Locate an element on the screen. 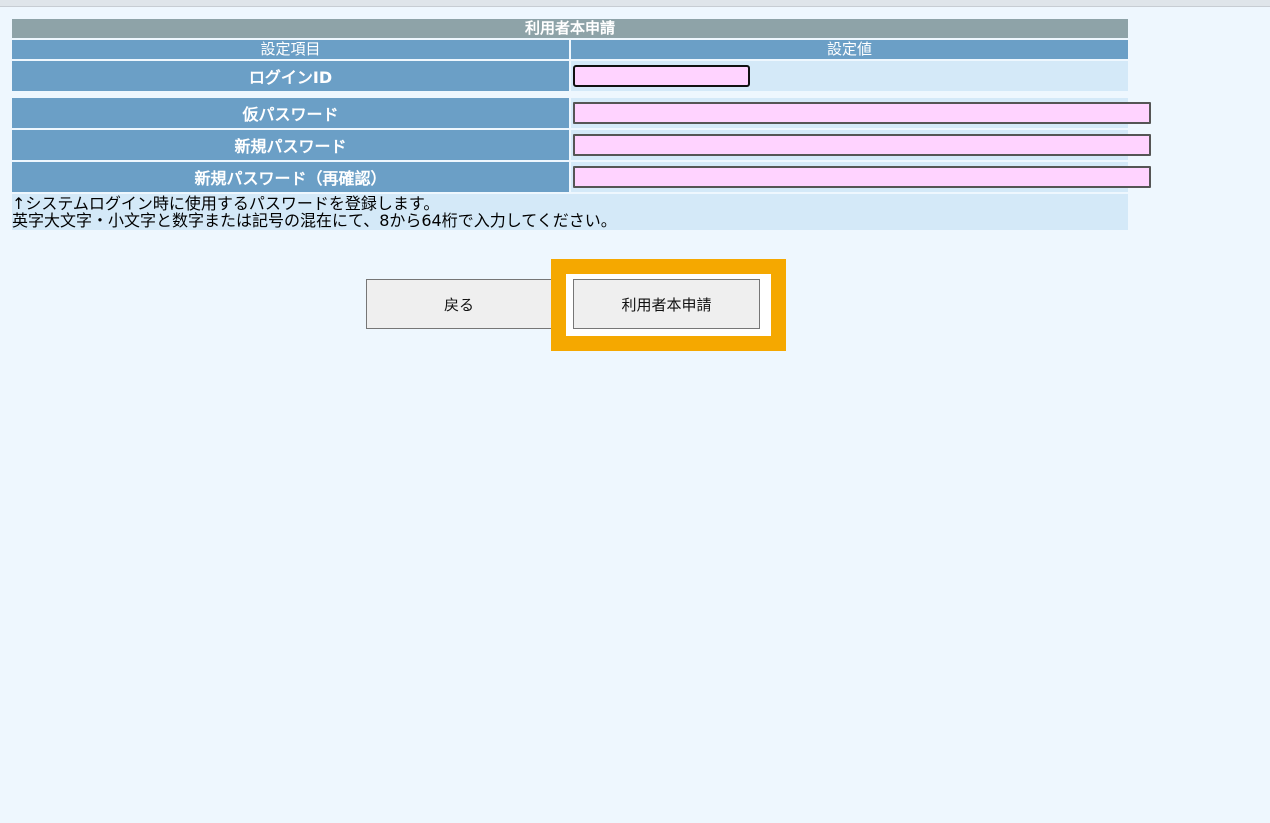 The width and height of the screenshot is (1270, 823). row-temp-password: 仮パスワード is located at coordinates (581, 113).